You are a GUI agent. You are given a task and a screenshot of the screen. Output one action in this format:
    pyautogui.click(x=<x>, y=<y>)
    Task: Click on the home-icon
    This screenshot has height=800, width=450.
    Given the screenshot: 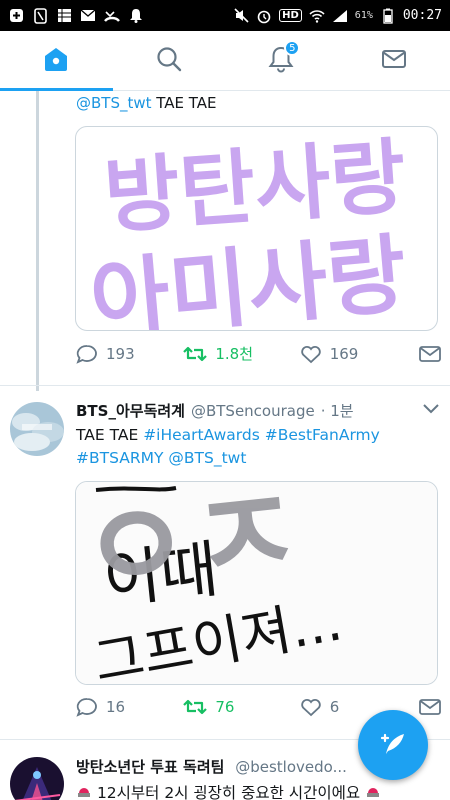 What is the action you would take?
    pyautogui.click(x=56, y=61)
    